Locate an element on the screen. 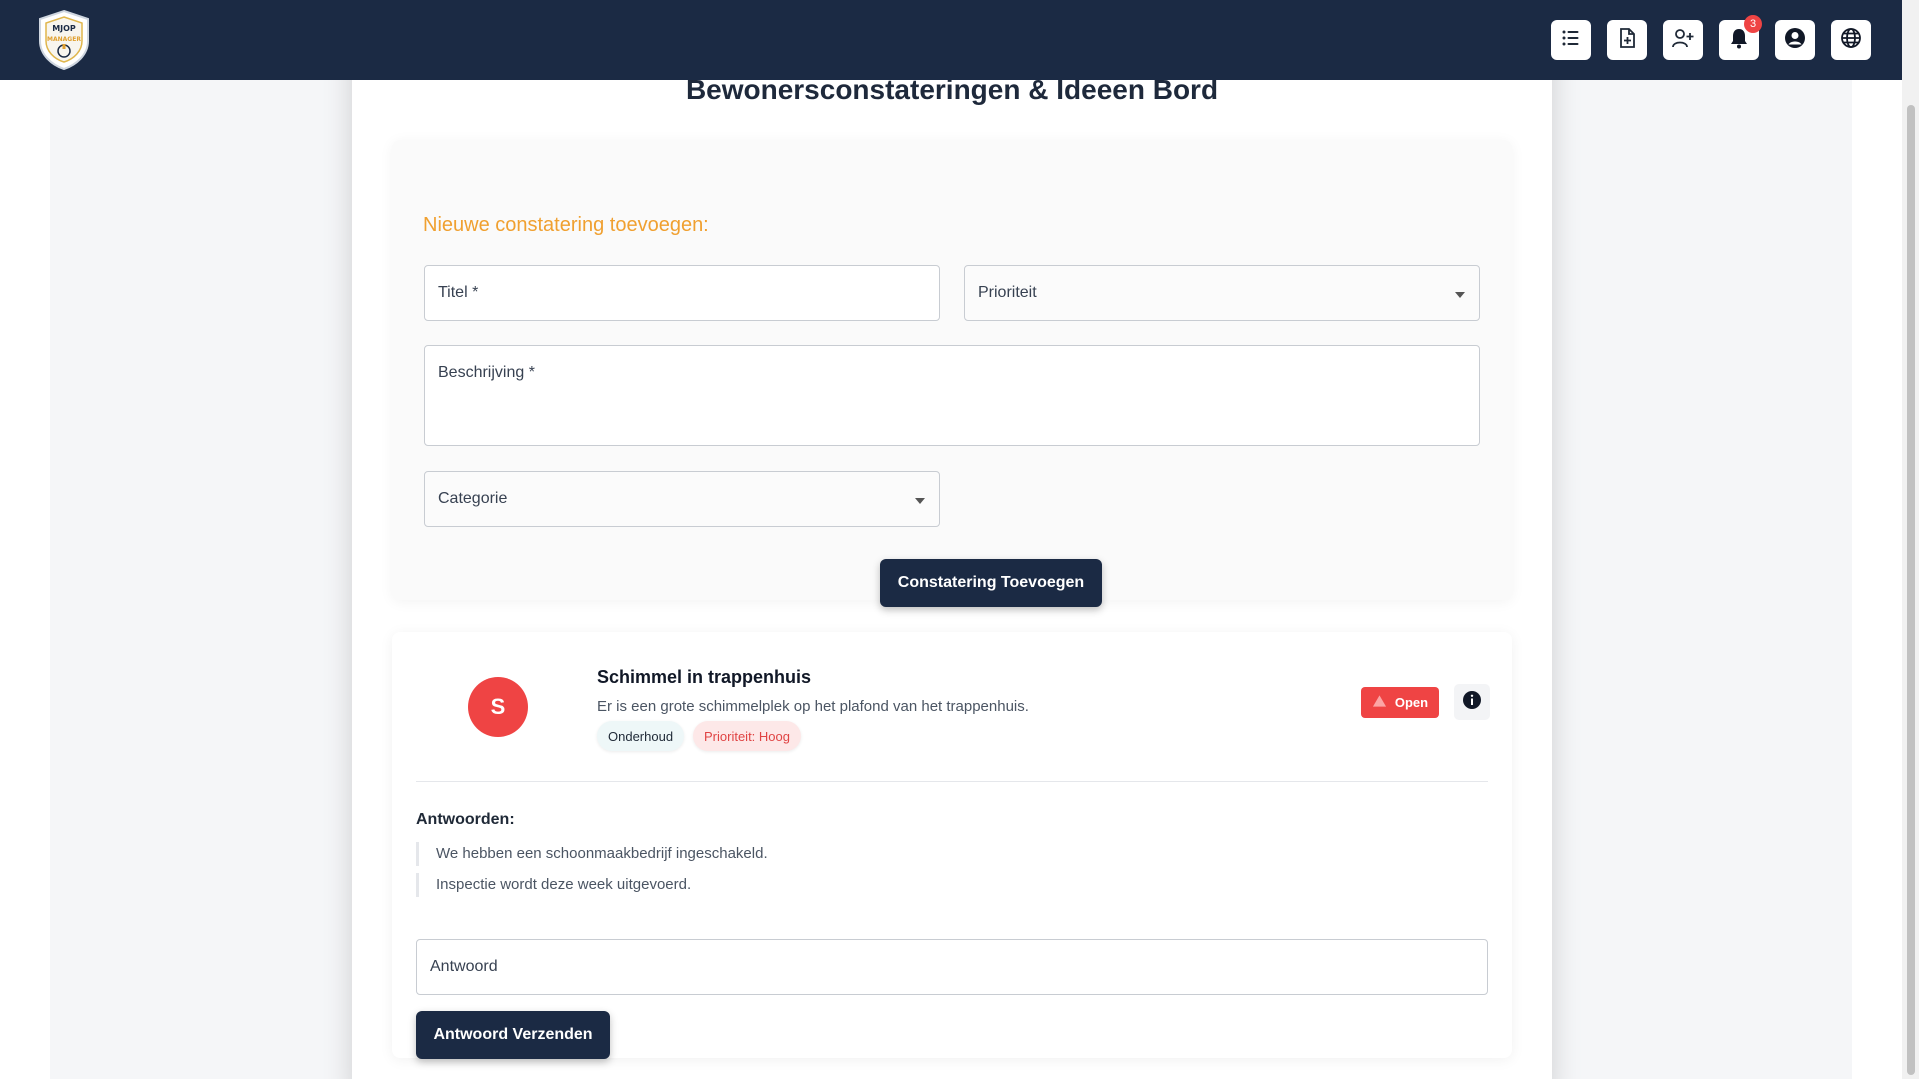  warning-icon is located at coordinates (1379, 702).